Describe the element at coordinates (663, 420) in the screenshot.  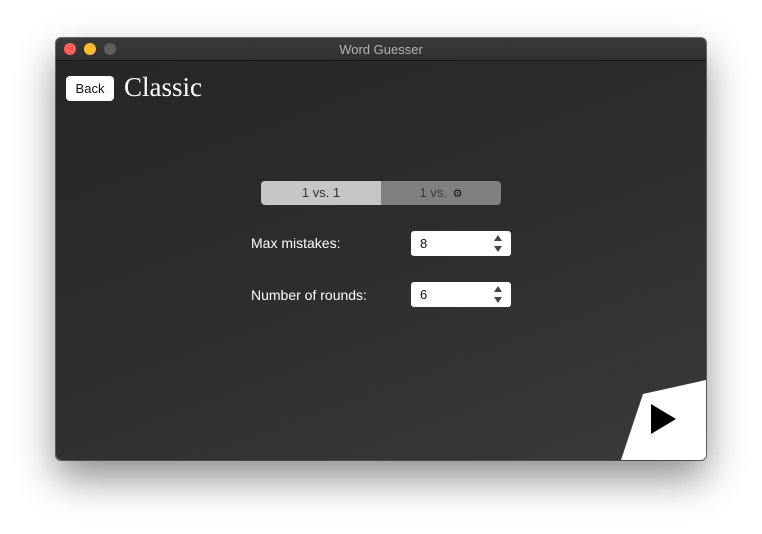
I see `play-button` at that location.